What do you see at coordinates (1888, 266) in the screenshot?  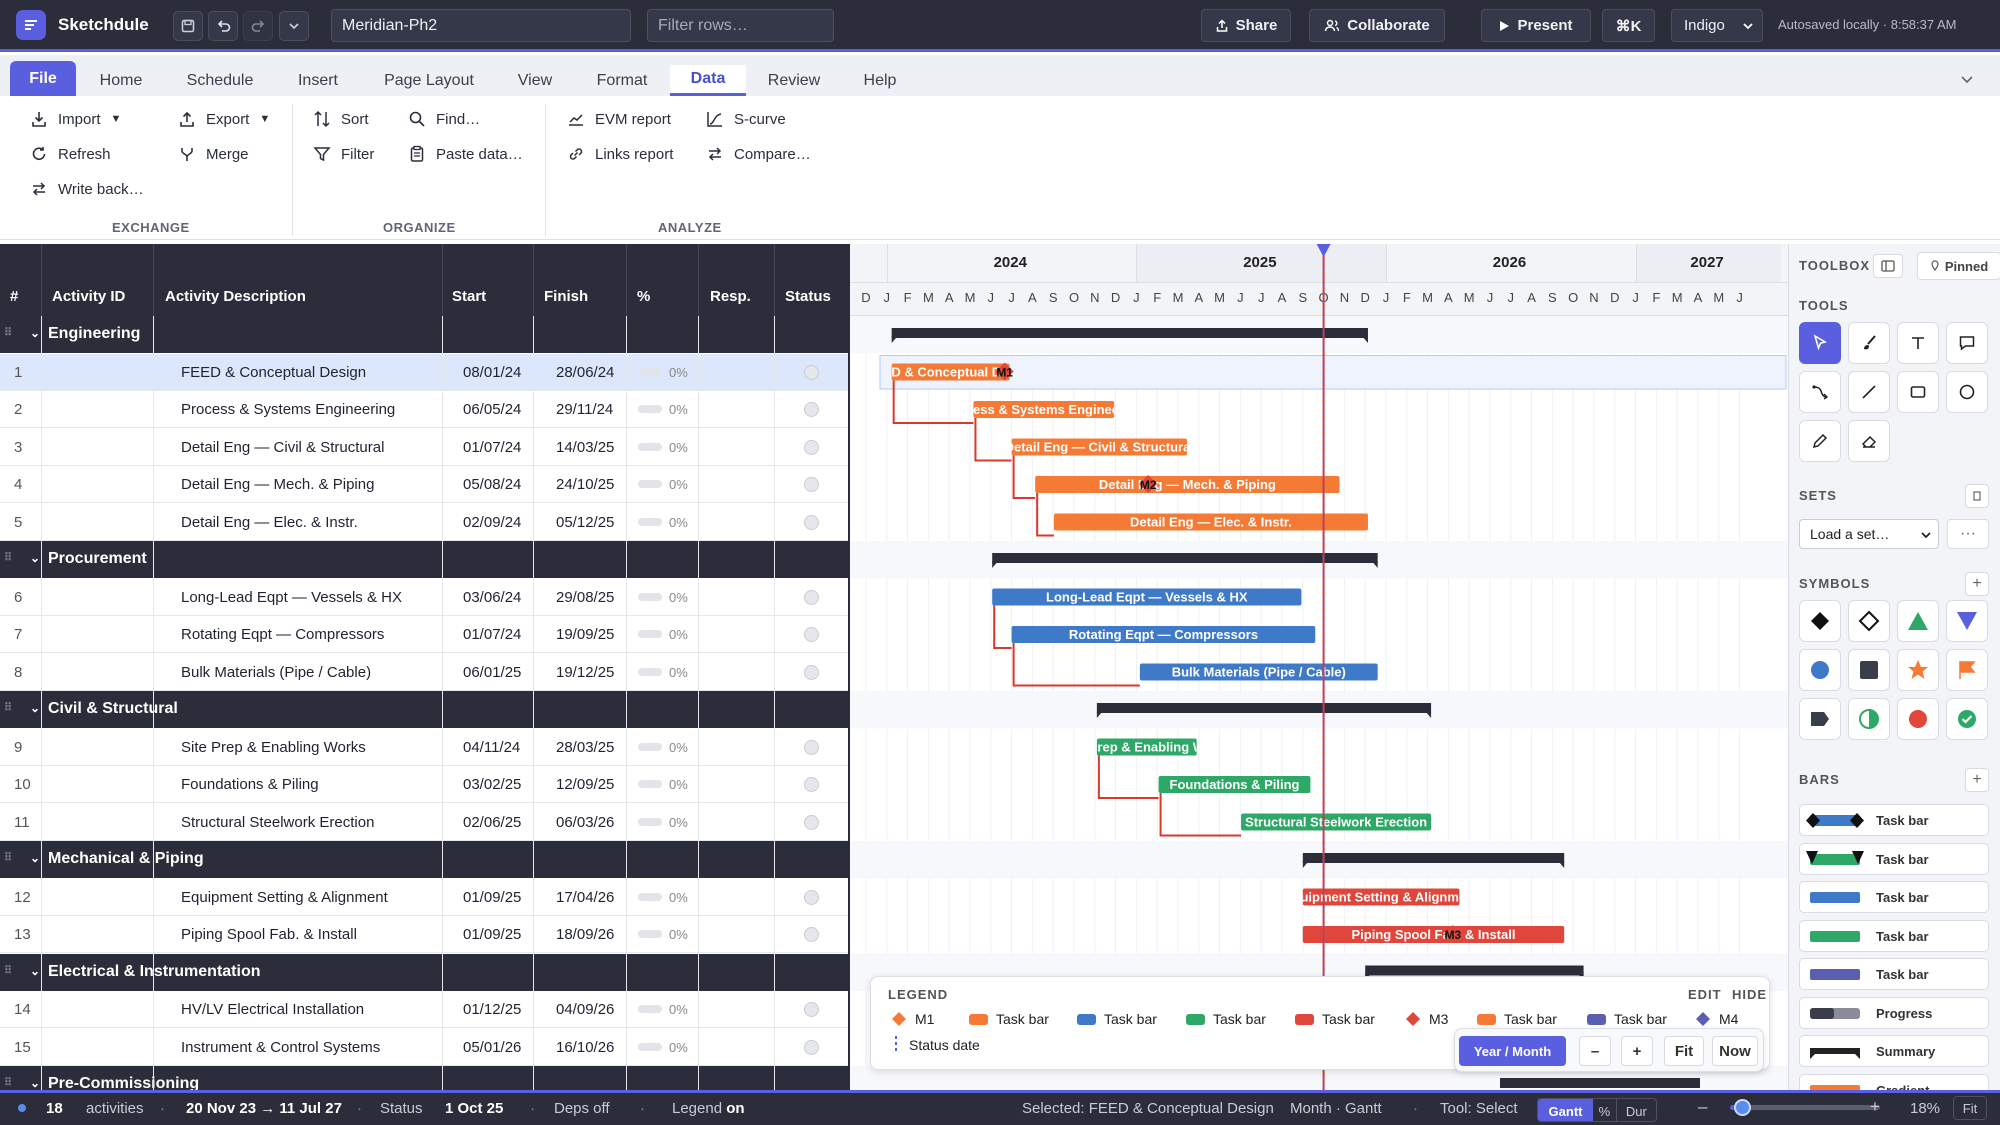 I see `toggle-panel-button` at bounding box center [1888, 266].